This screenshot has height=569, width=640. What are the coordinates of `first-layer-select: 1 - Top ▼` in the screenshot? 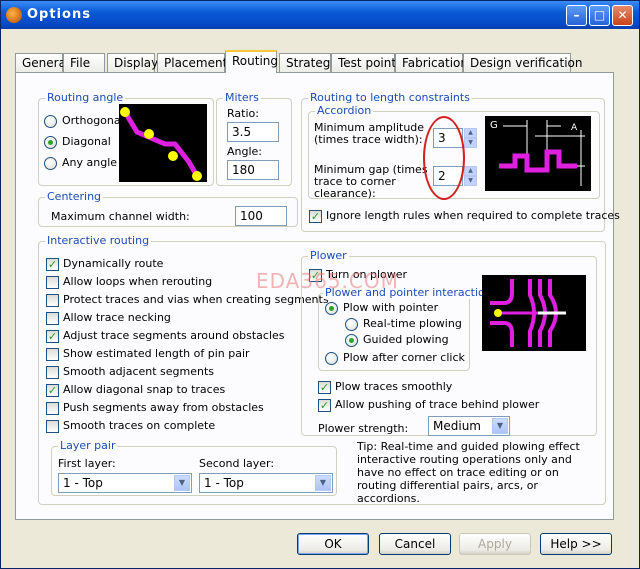 It's located at (125, 483).